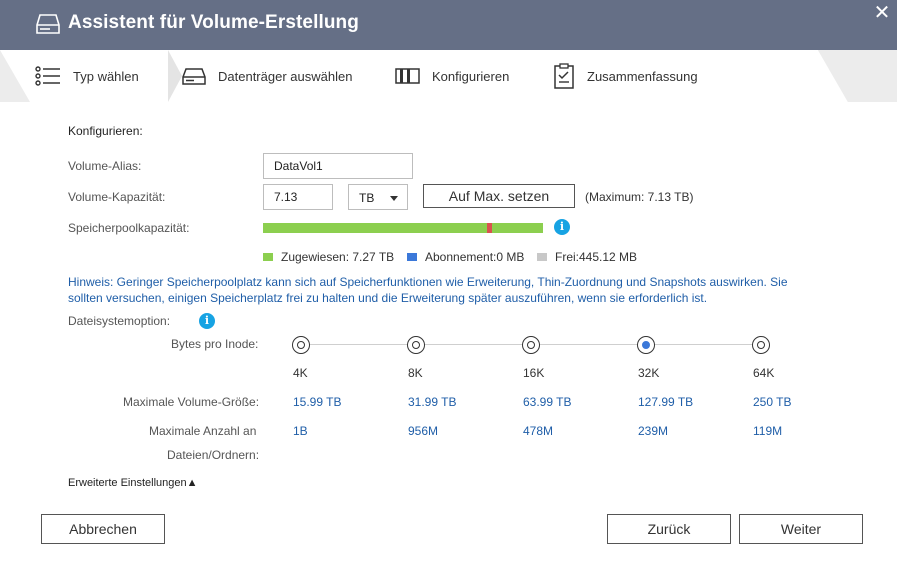 The image size is (897, 568). I want to click on pool-label: Speicherpoolkapazität:, so click(129, 228).